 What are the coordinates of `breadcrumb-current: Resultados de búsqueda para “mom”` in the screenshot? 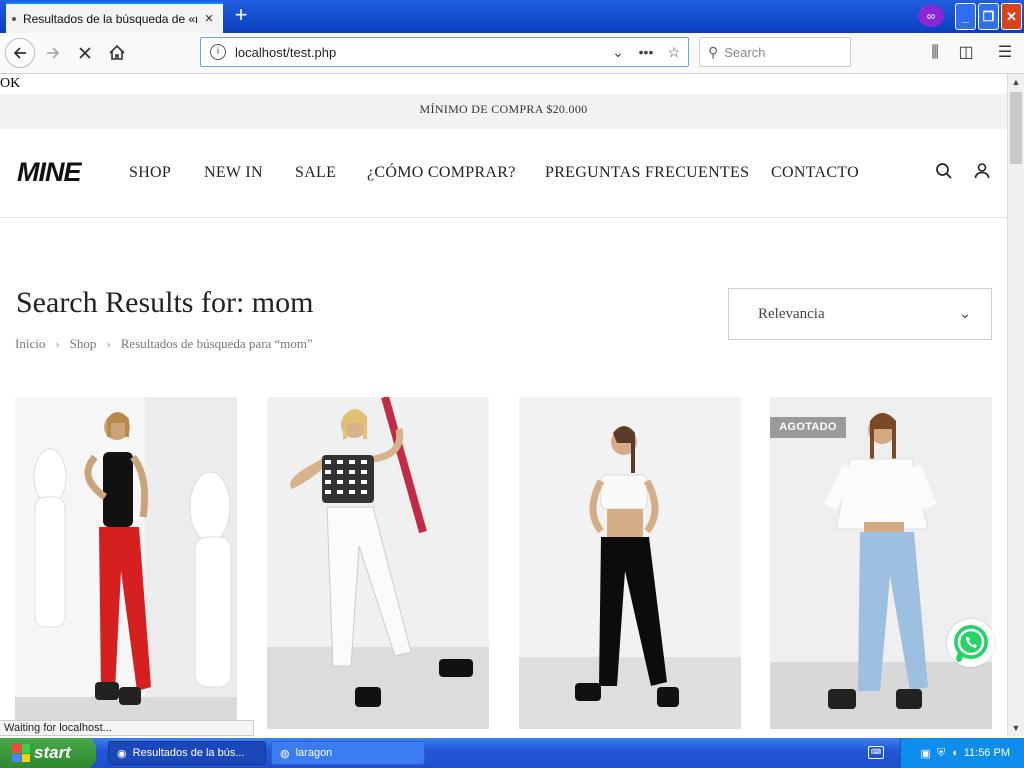 It's located at (216, 343).